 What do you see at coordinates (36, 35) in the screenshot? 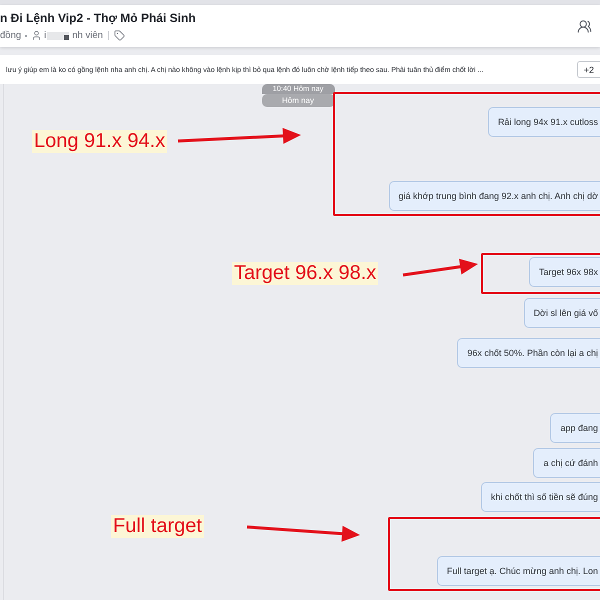
I see `user-icon` at bounding box center [36, 35].